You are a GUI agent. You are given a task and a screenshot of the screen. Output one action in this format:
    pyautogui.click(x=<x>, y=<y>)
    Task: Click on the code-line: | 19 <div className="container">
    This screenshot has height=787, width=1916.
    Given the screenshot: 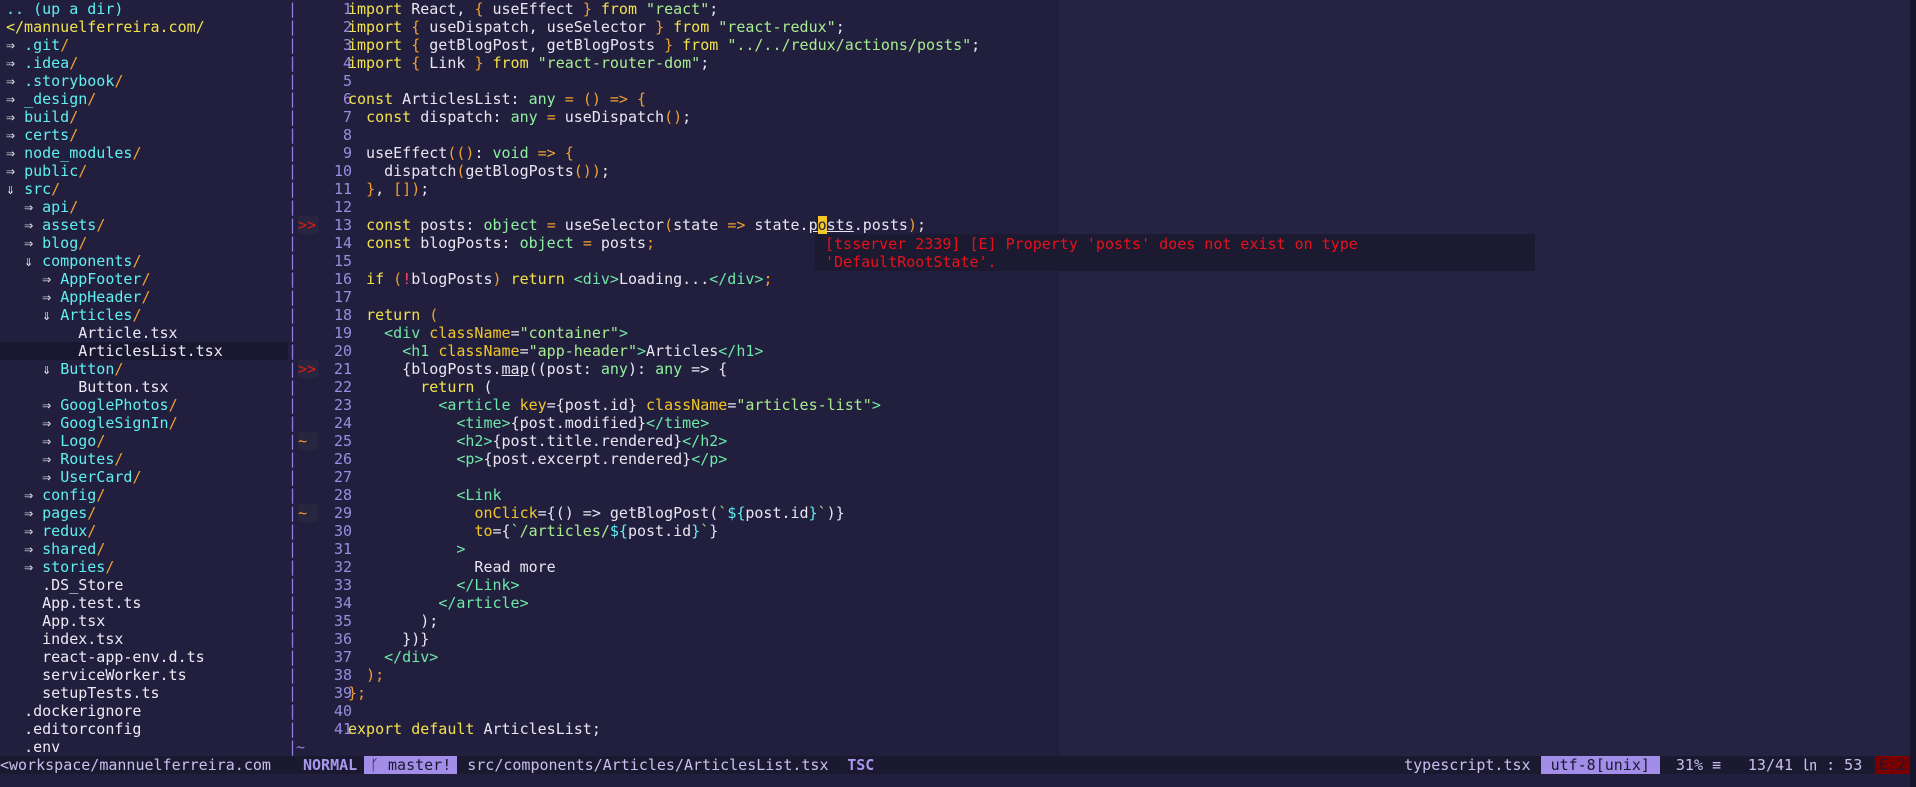 What is the action you would take?
    pyautogui.click(x=1099, y=333)
    